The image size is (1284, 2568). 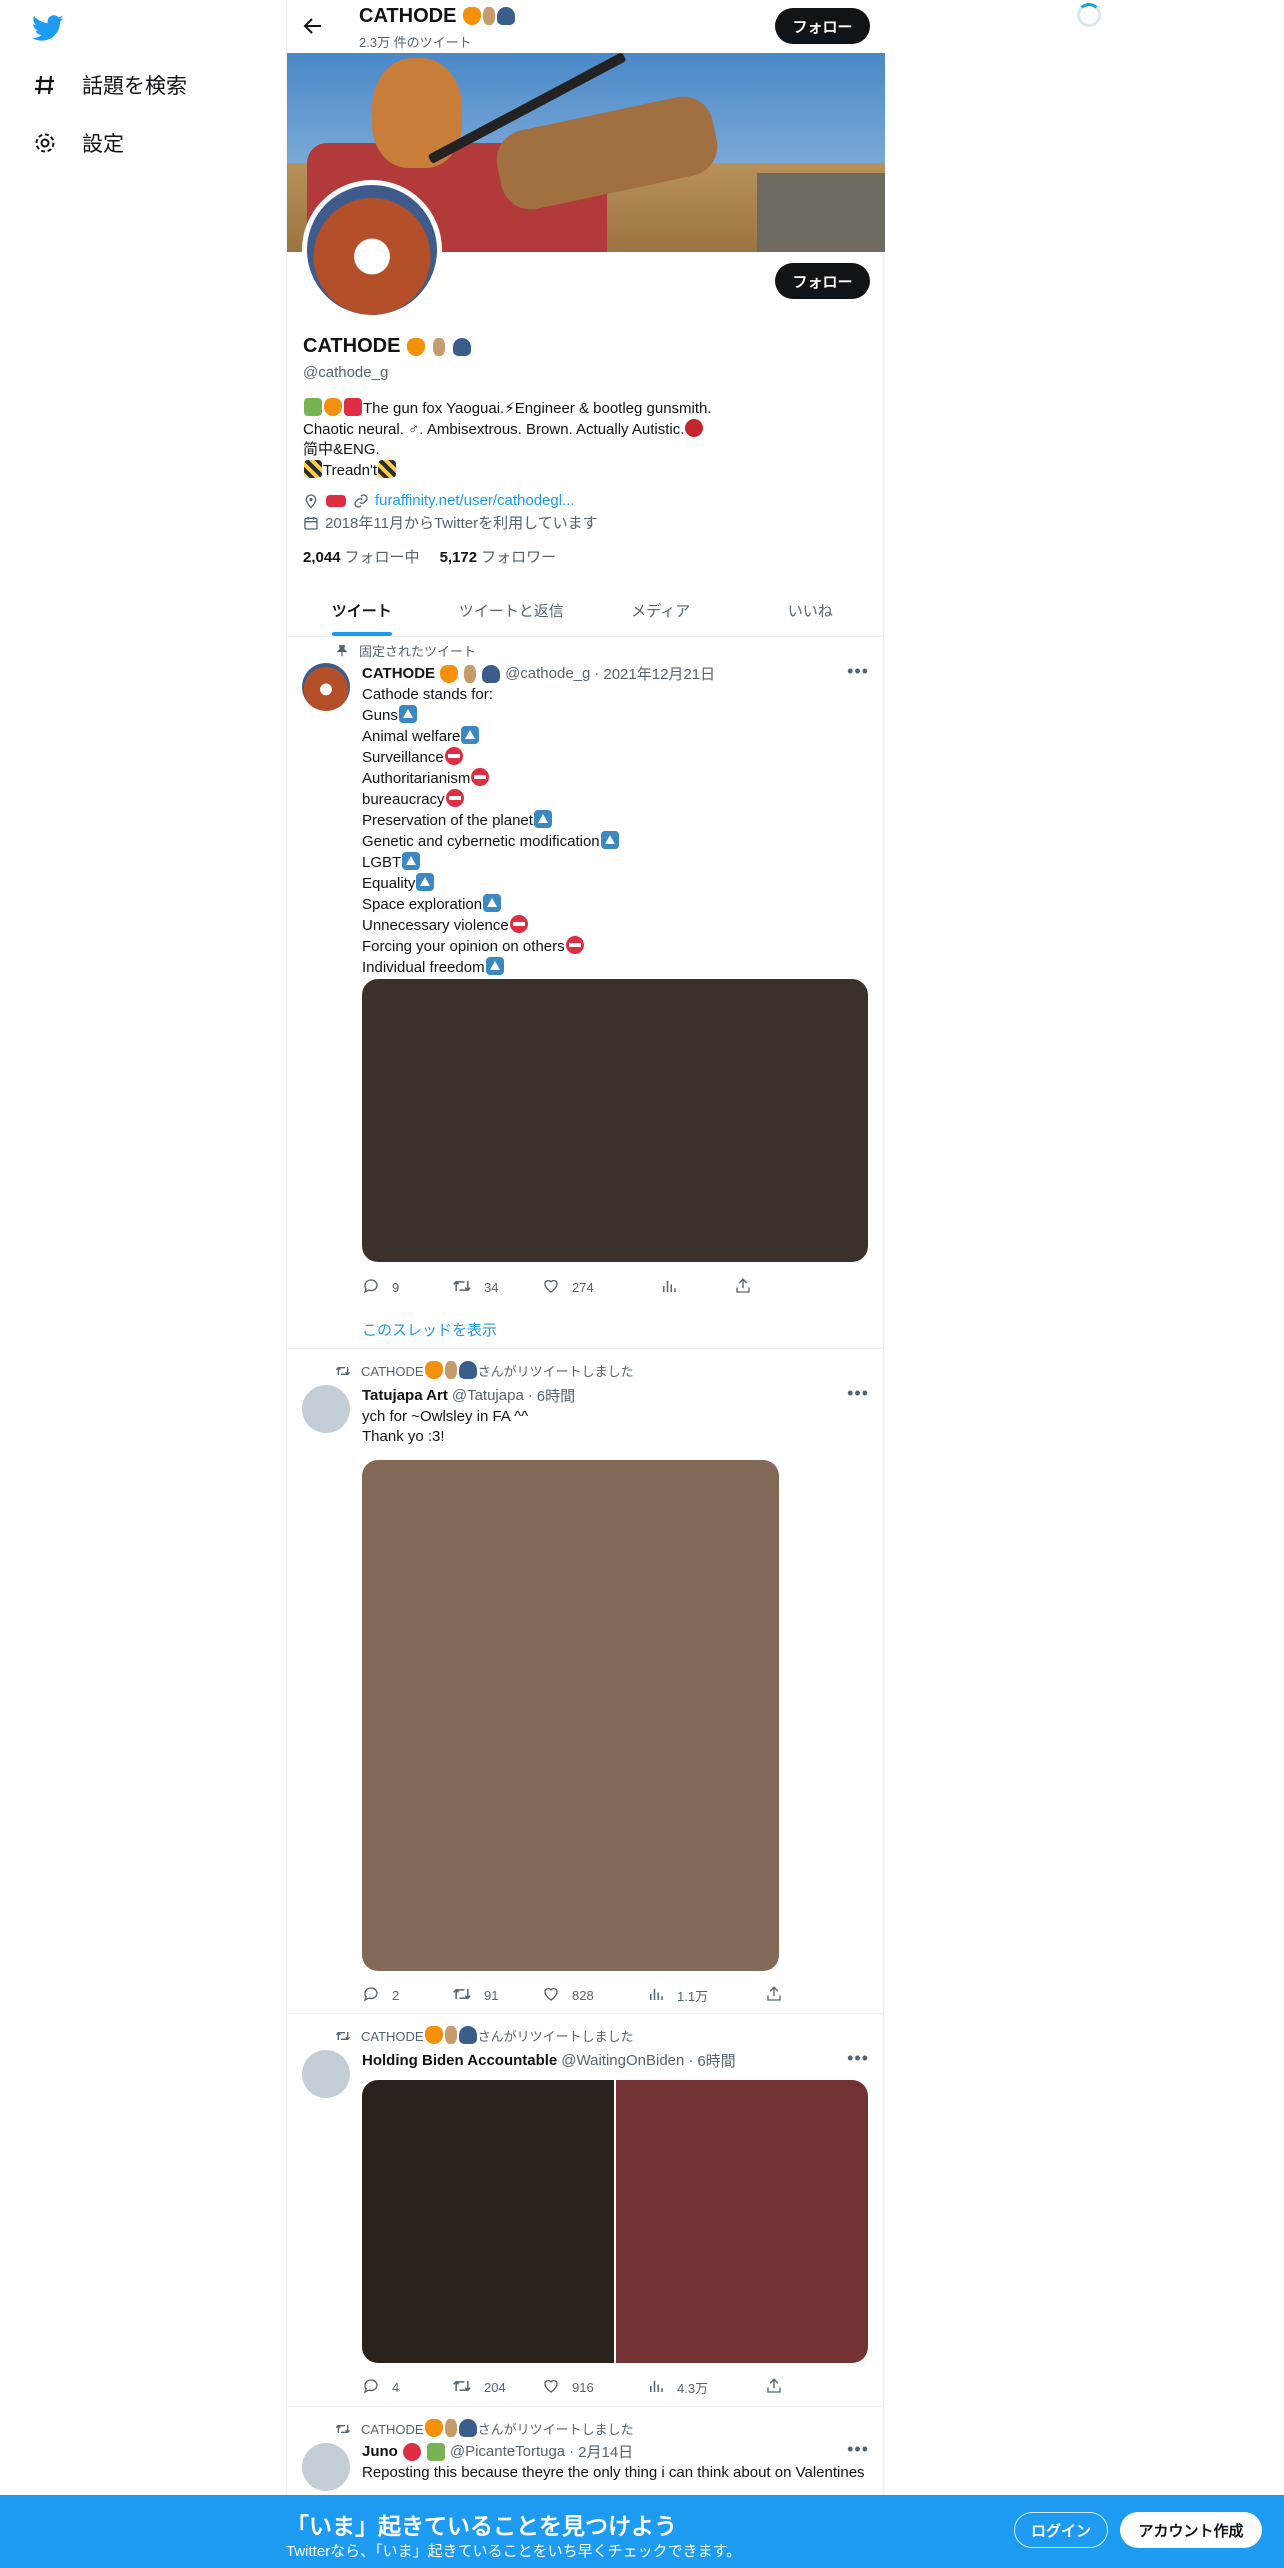 What do you see at coordinates (48, 28) in the screenshot?
I see `twitter-logo-icon` at bounding box center [48, 28].